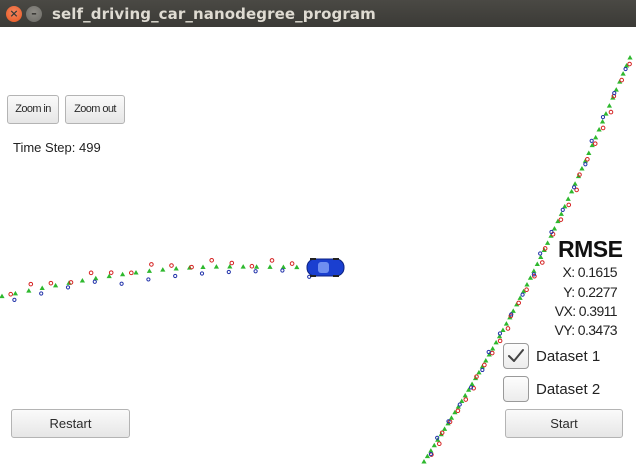 This screenshot has height=469, width=636. What do you see at coordinates (57, 147) in the screenshot?
I see `time-step-label: Time Step: 499` at bounding box center [57, 147].